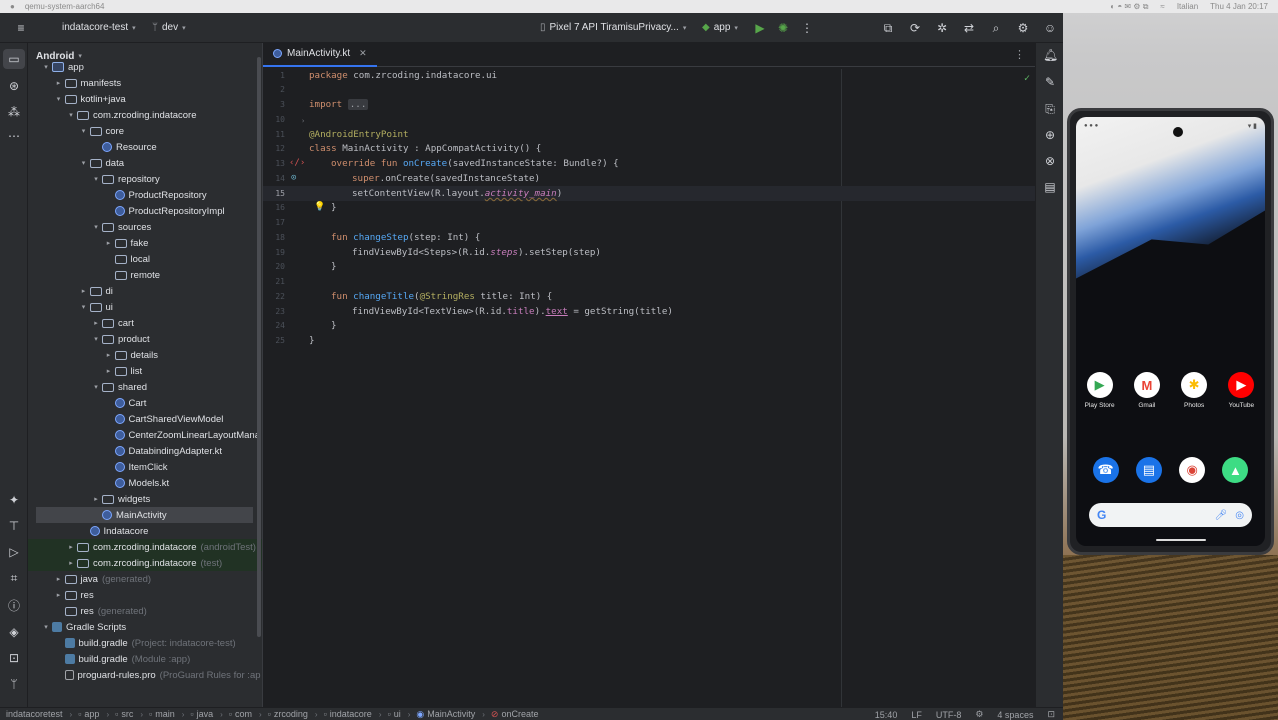  Describe the element at coordinates (145, 627) in the screenshot. I see `tree-item: ▾ Gradle Scripts` at that location.